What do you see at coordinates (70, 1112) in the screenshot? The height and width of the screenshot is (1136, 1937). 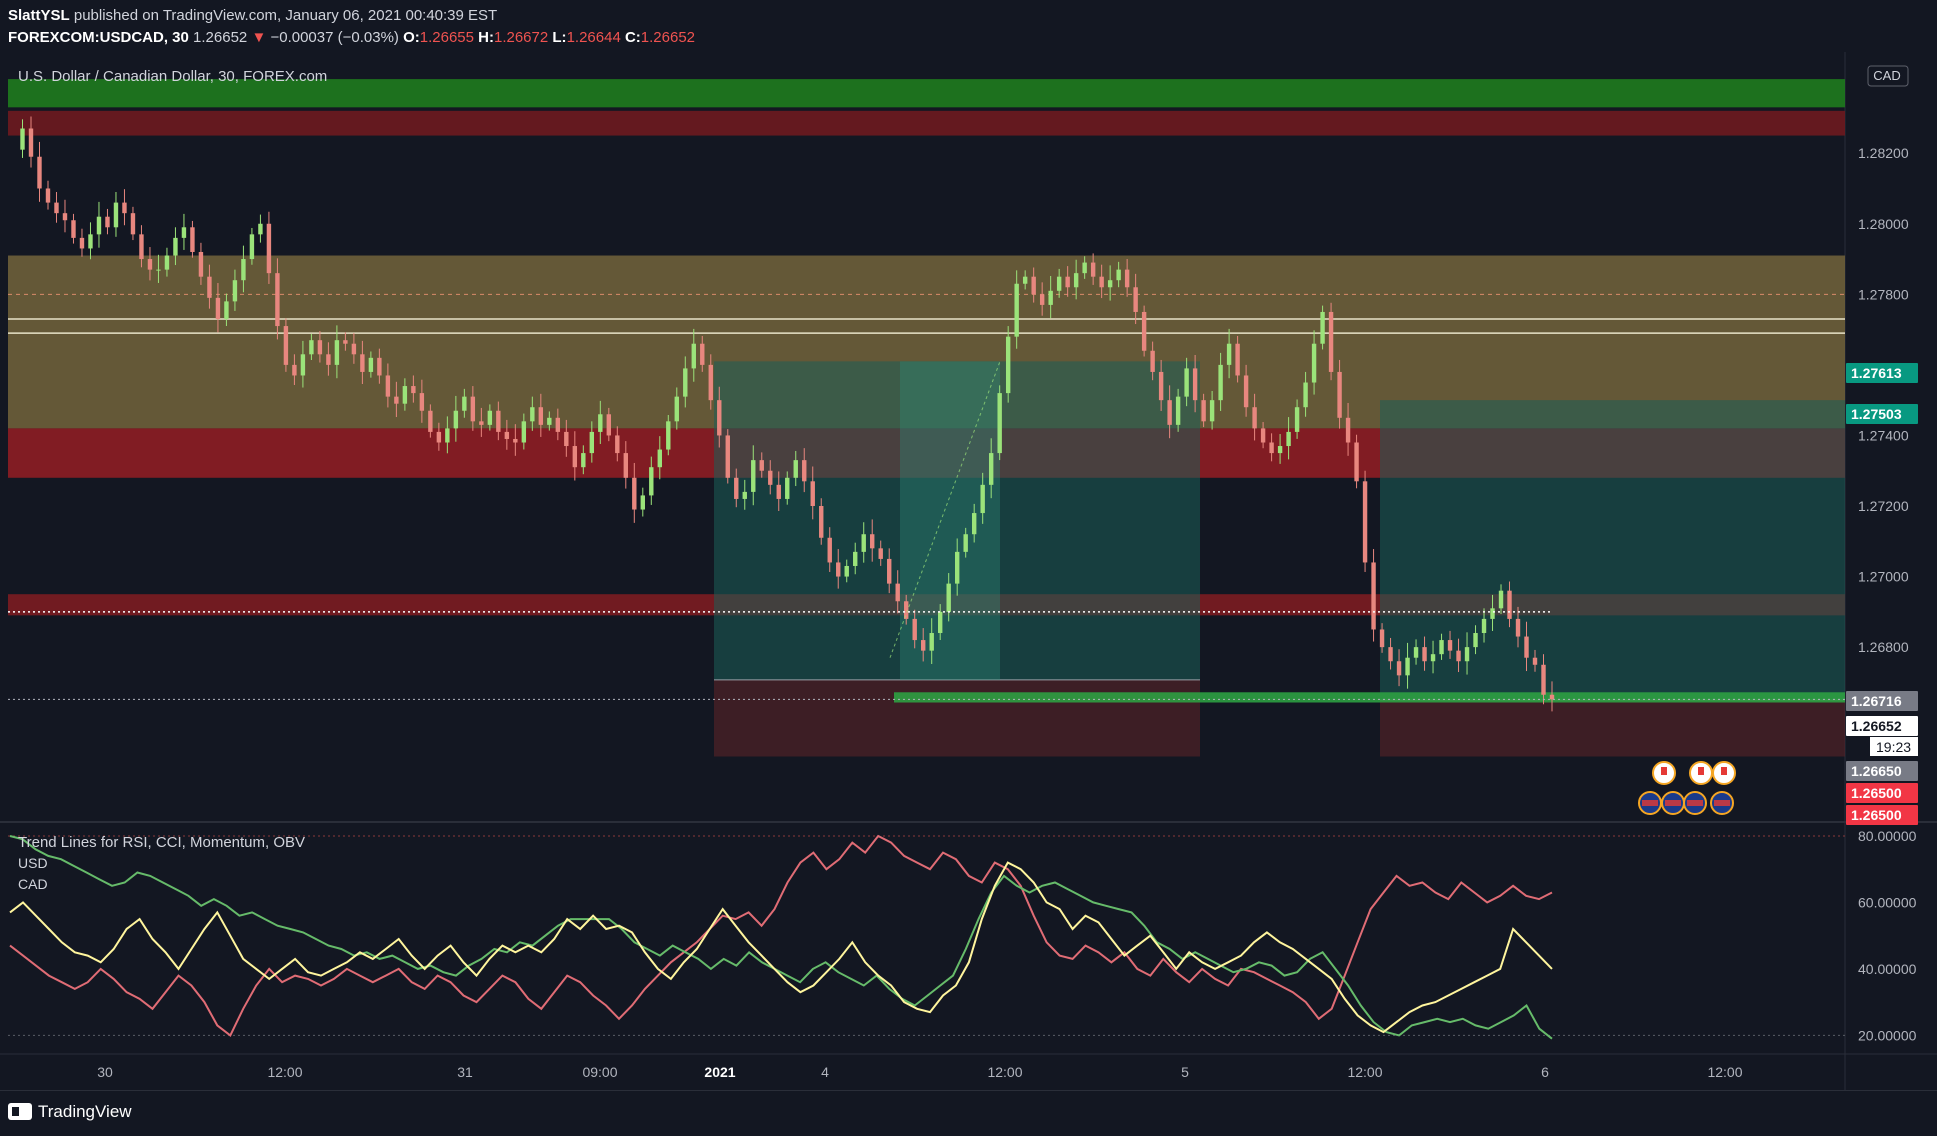 I see `tradingview-logo: TradingView` at bounding box center [70, 1112].